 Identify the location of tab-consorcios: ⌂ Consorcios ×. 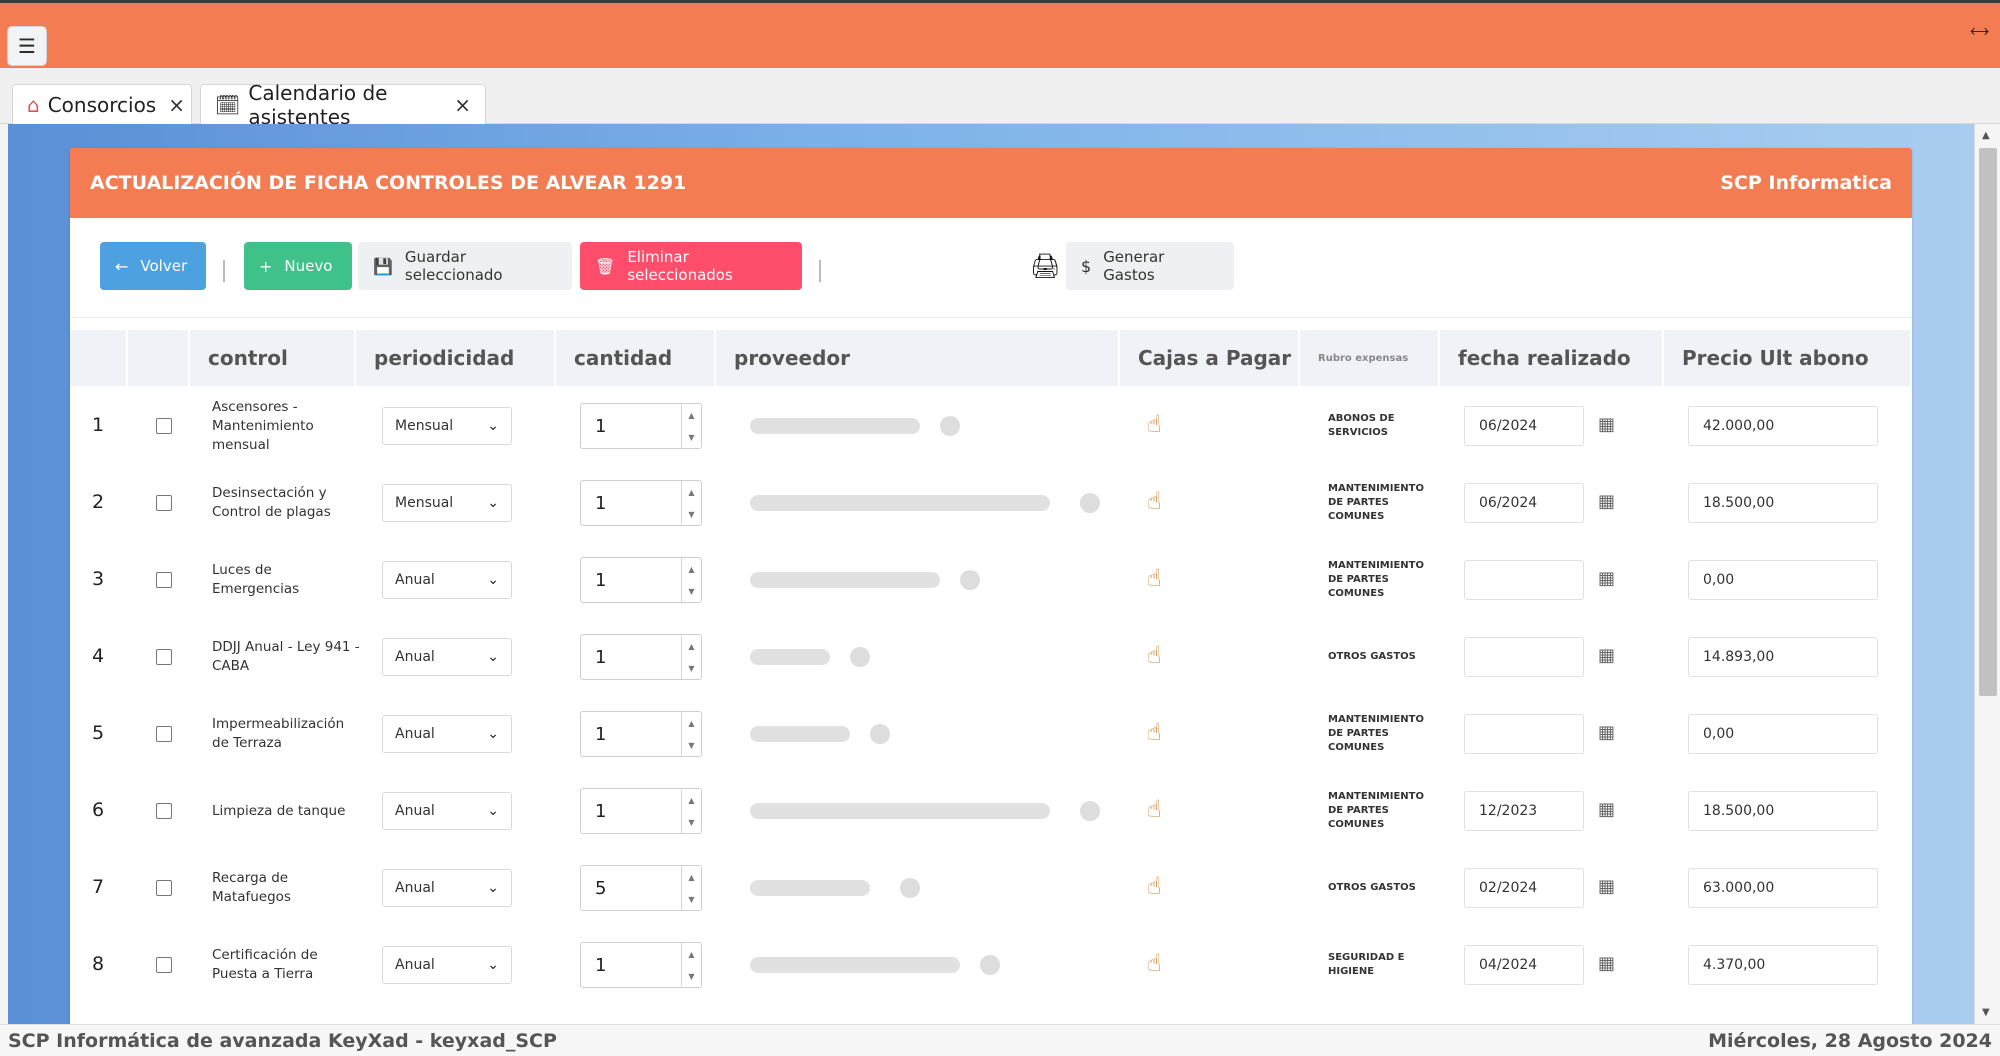
(102, 104).